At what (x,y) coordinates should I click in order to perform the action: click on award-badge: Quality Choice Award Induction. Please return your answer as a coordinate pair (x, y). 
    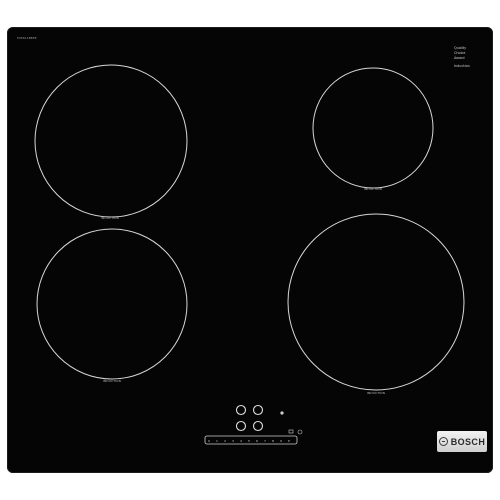
    Looking at the image, I should click on (462, 57).